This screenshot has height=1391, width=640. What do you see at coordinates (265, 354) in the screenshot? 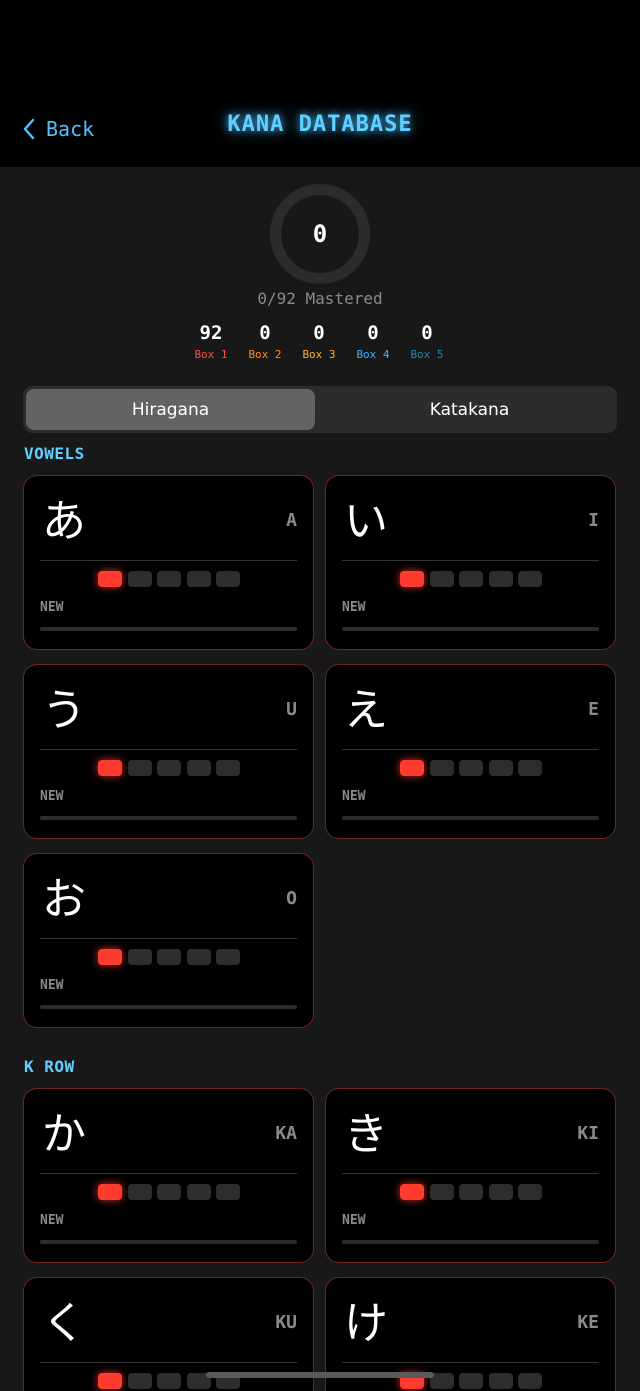
I see `box-stat-label: Box 2` at bounding box center [265, 354].